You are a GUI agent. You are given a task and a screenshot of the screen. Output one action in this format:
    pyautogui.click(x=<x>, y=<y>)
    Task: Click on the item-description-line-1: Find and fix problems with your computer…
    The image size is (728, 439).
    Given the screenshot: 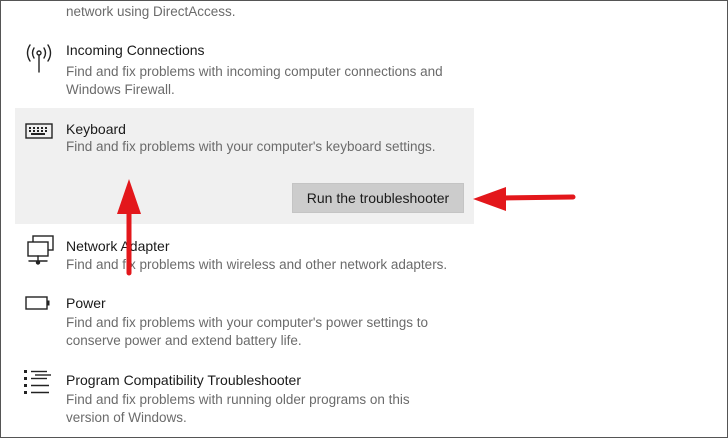 What is the action you would take?
    pyautogui.click(x=247, y=322)
    